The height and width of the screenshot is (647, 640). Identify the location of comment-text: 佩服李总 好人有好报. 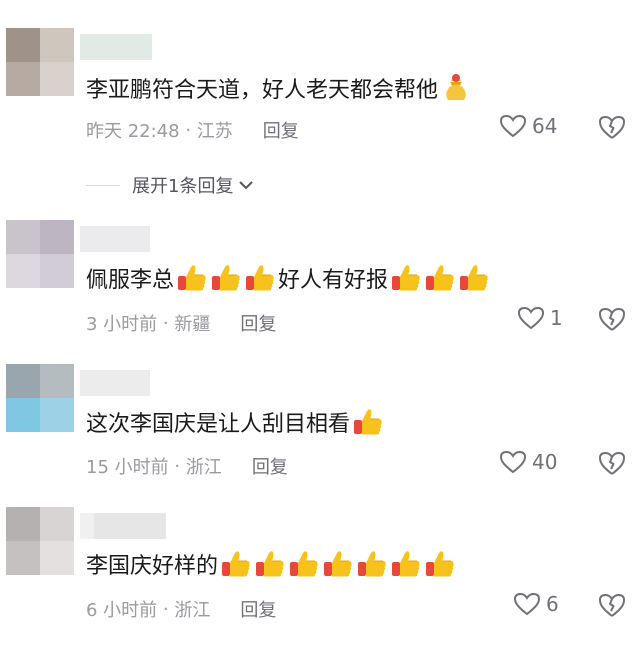
(288, 278).